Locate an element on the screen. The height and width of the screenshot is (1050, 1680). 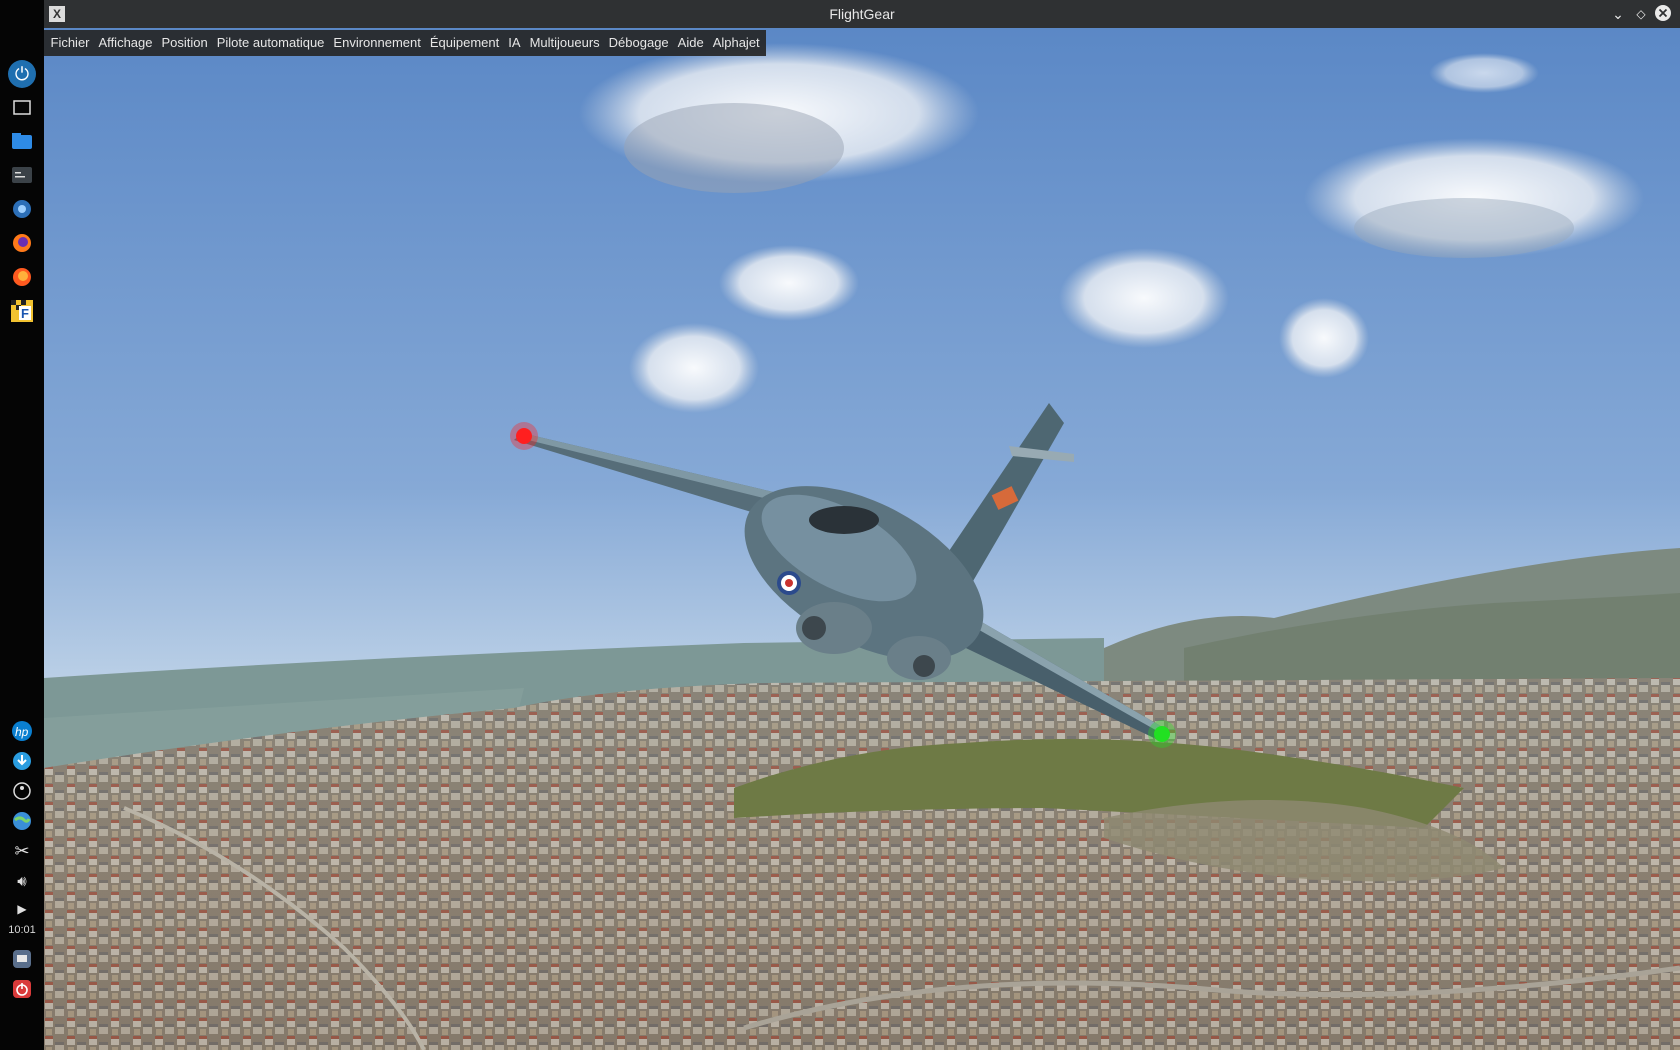
firefox-dev-icon is located at coordinates (22, 277).